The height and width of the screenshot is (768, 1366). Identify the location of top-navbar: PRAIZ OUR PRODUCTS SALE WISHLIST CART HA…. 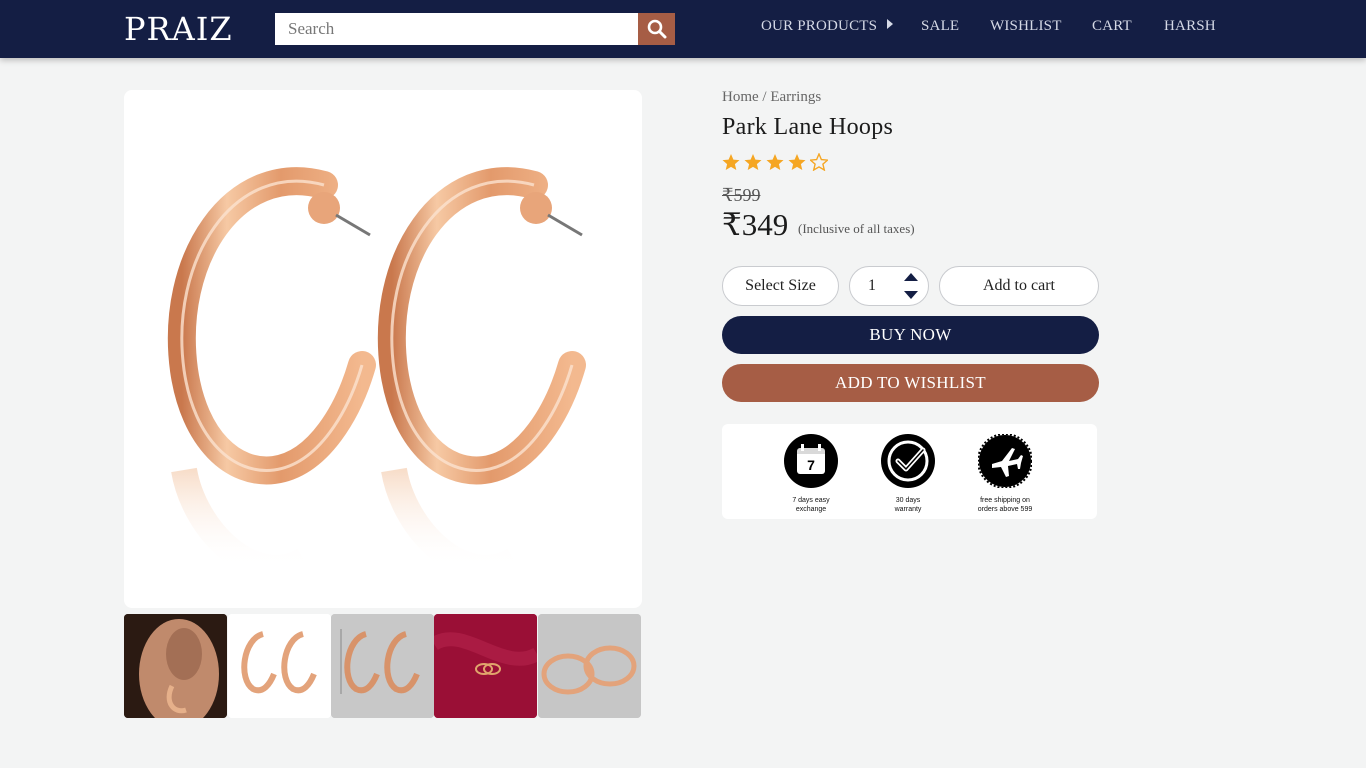
(683, 29).